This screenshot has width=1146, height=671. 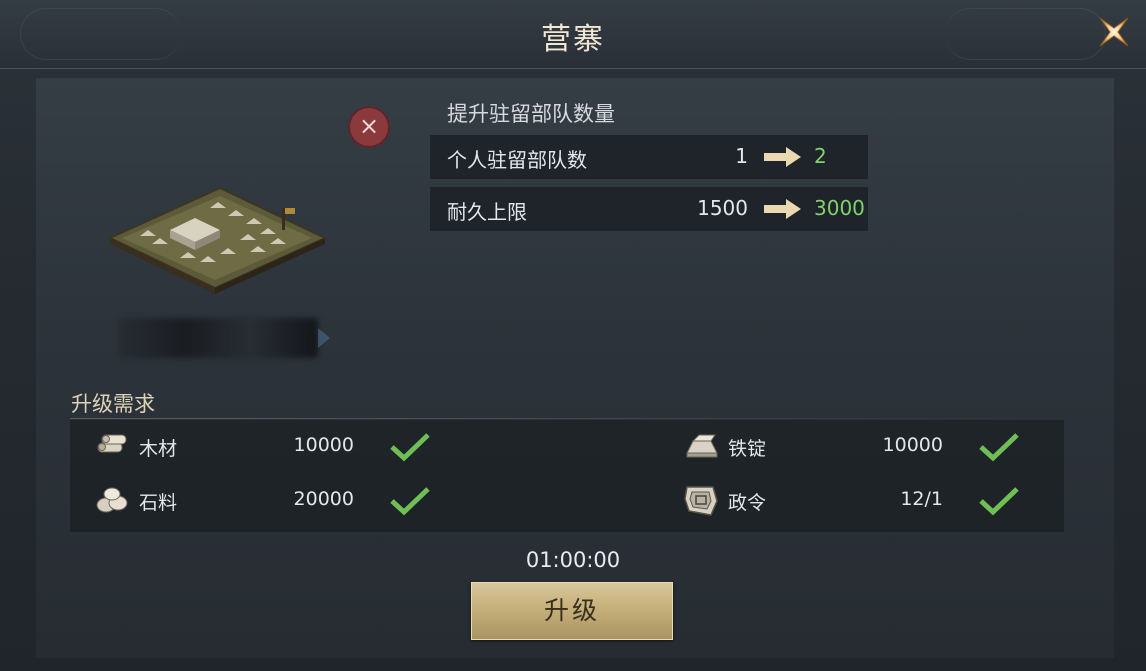 What do you see at coordinates (747, 449) in the screenshot?
I see `requirement-name: 铁锭` at bounding box center [747, 449].